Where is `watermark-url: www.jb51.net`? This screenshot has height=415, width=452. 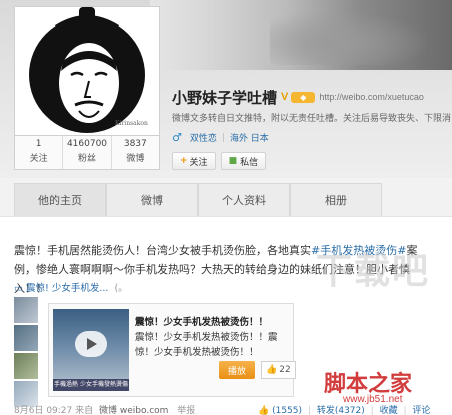
watermark-url: www.jb51.net is located at coordinates (373, 399).